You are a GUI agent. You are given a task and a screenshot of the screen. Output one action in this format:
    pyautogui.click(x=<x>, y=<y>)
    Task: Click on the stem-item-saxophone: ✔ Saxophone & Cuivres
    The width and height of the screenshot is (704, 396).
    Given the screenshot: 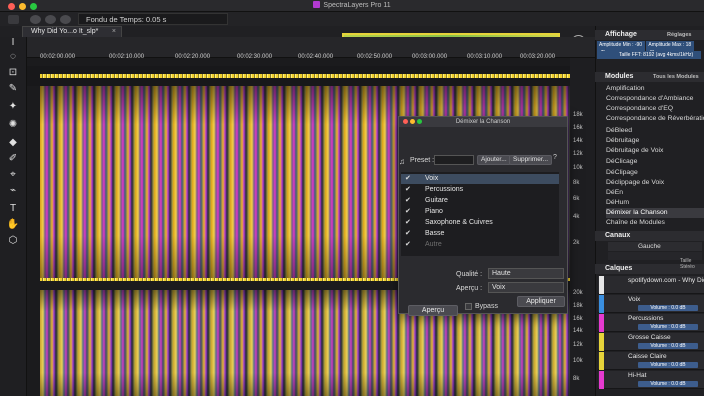 What is the action you would take?
    pyautogui.click(x=480, y=223)
    